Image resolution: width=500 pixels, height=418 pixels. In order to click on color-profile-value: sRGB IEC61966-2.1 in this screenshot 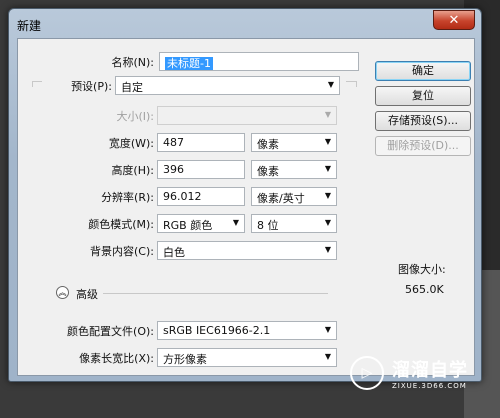, I will do `click(217, 330)`.